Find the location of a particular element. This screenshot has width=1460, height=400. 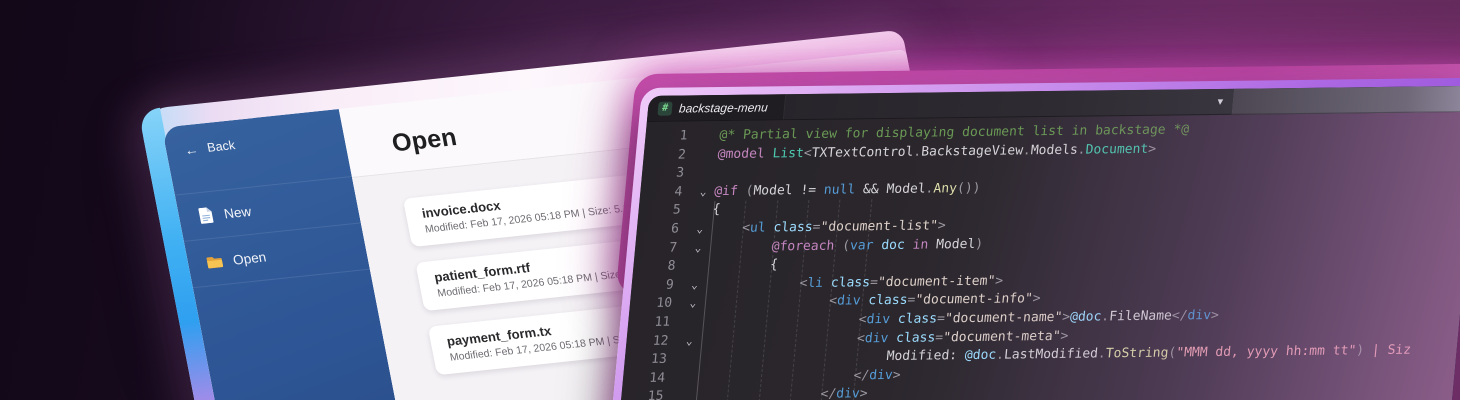

line-number: 6 is located at coordinates (675, 229).